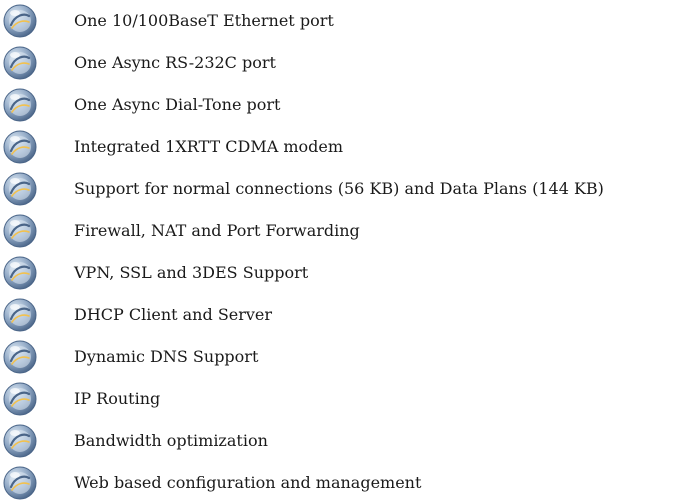 Image resolution: width=688 pixels, height=504 pixels. I want to click on feature-label: VPN, SSL and 3DES Support, so click(191, 272).